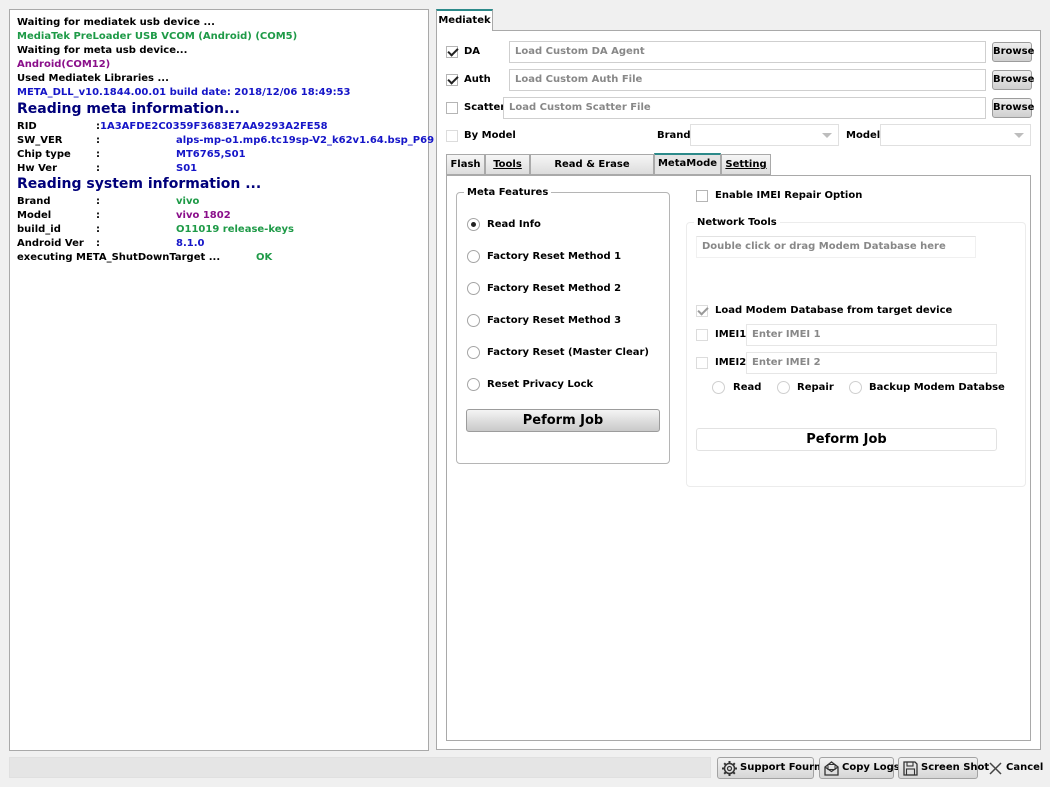  I want to click on option-read-info: Read Info, so click(514, 224).